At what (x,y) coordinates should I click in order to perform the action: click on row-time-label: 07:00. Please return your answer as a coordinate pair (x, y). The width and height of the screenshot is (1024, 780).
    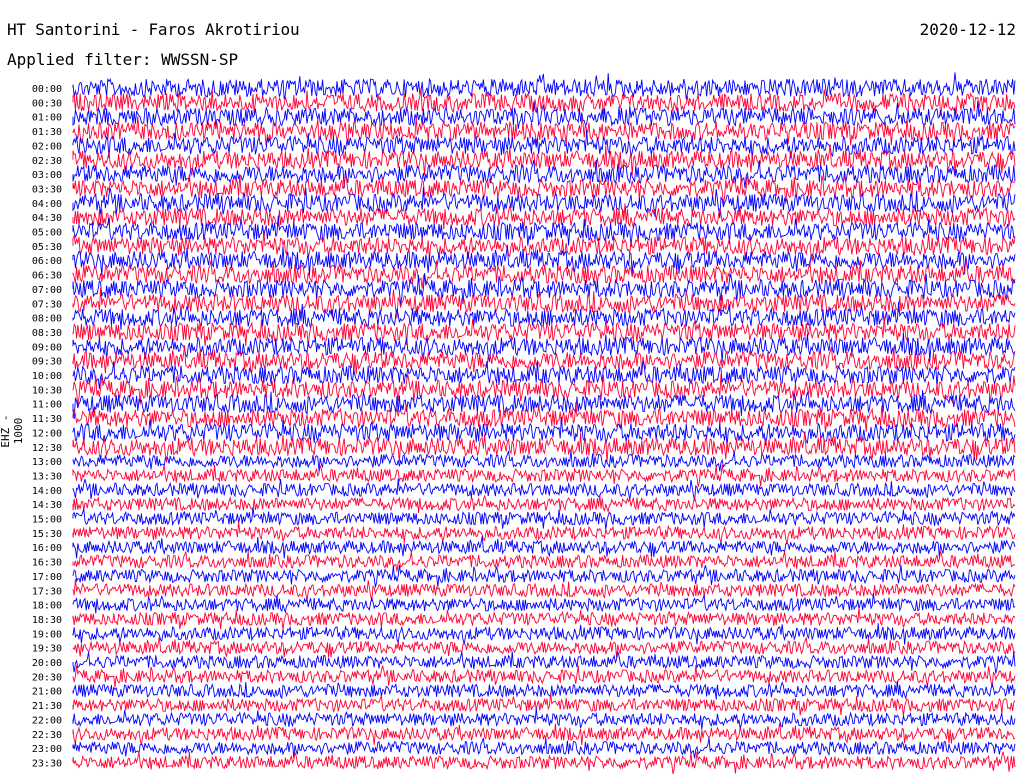
    Looking at the image, I should click on (47, 290).